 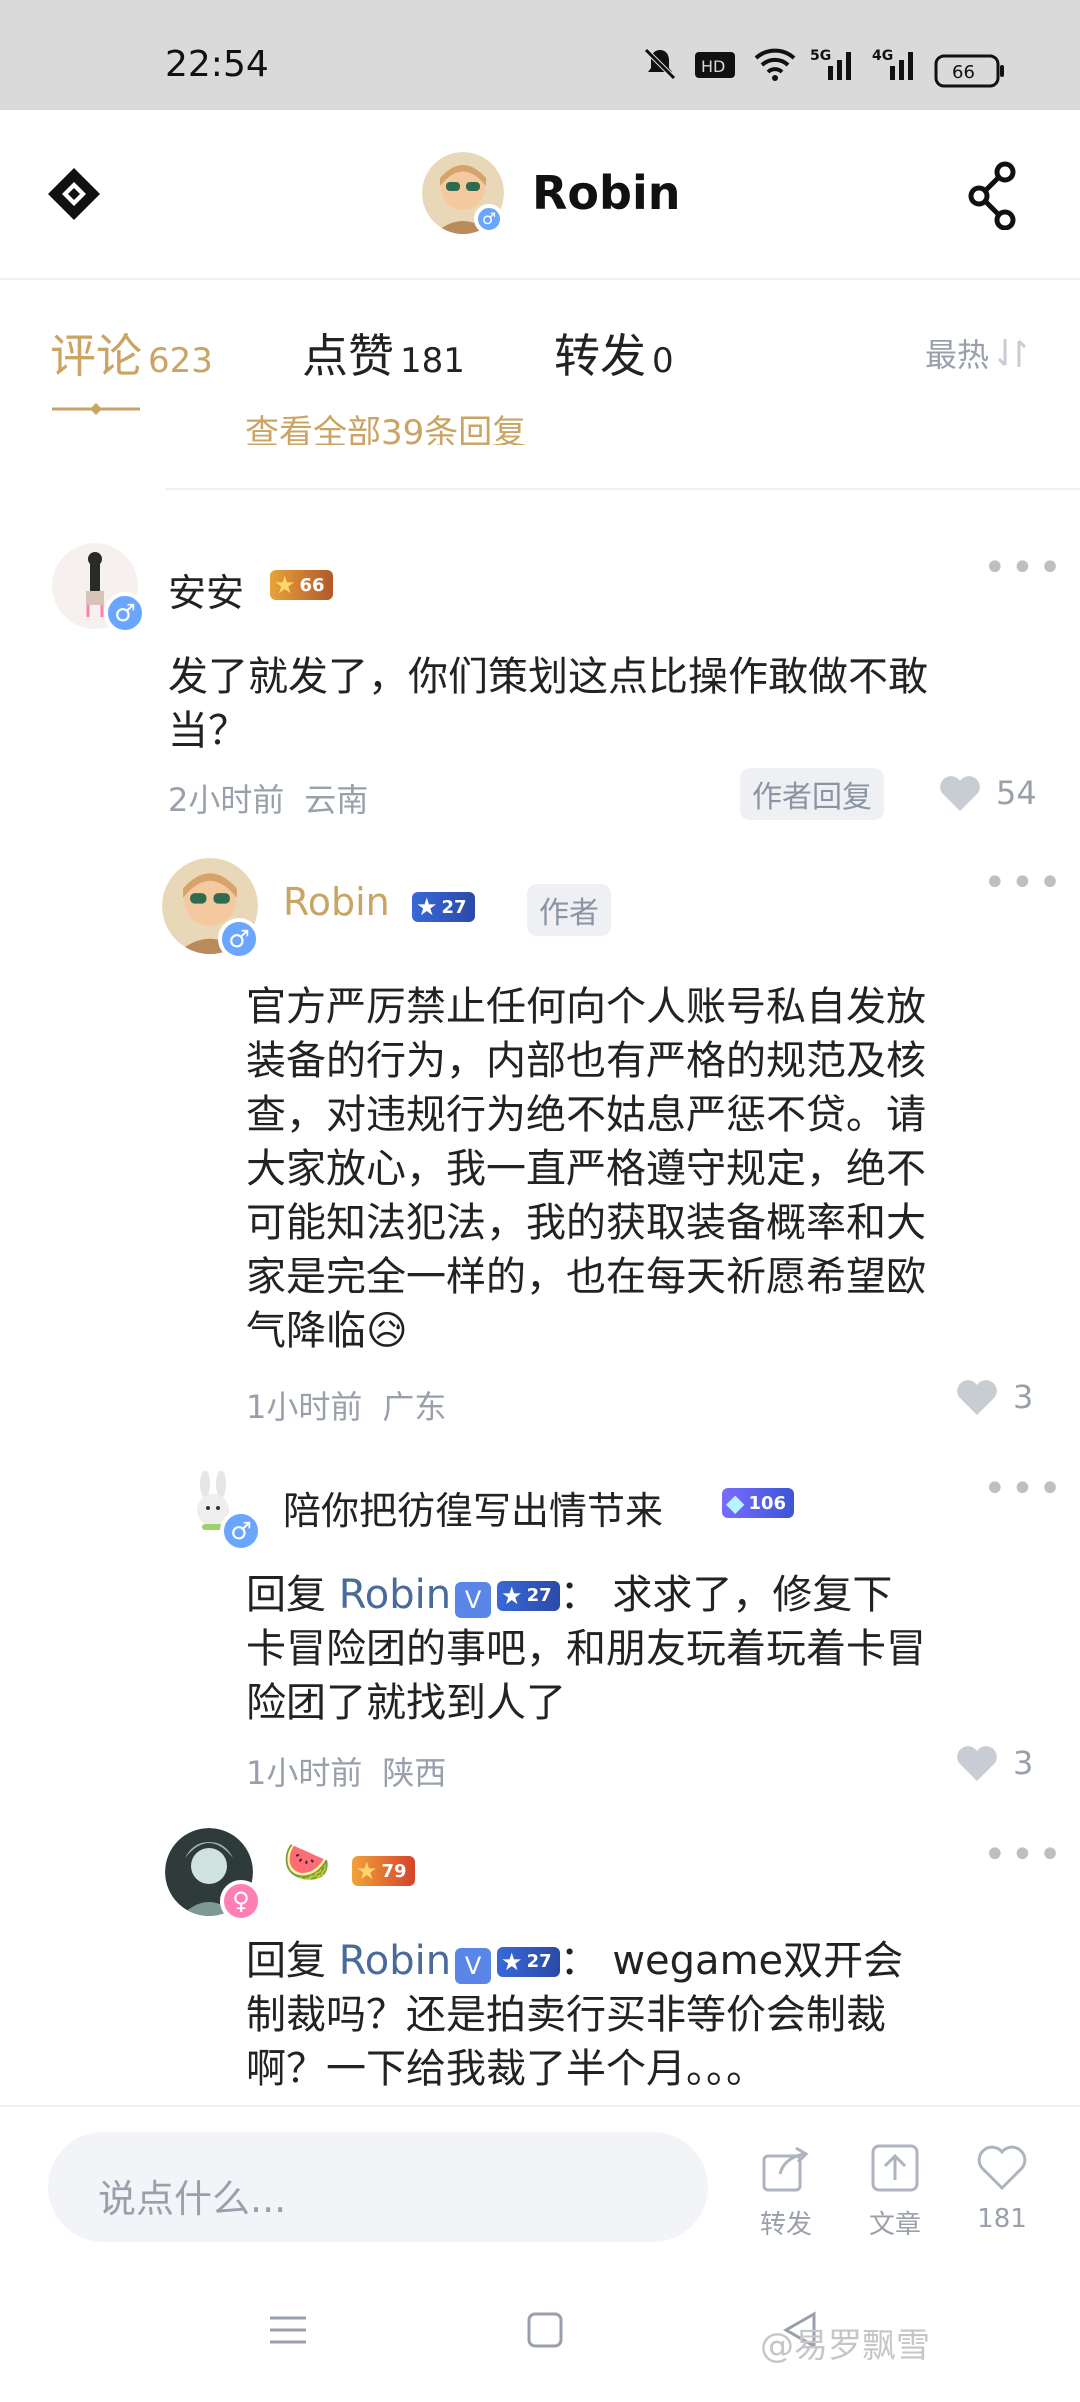 I want to click on sort-label: 最热, so click(x=957, y=355).